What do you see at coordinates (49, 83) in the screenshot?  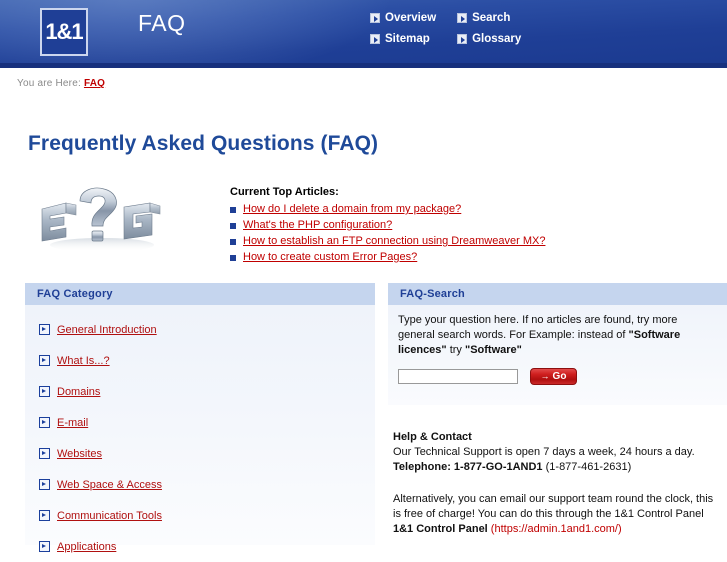 I see `breadcrumb-prefix: You are Here:` at bounding box center [49, 83].